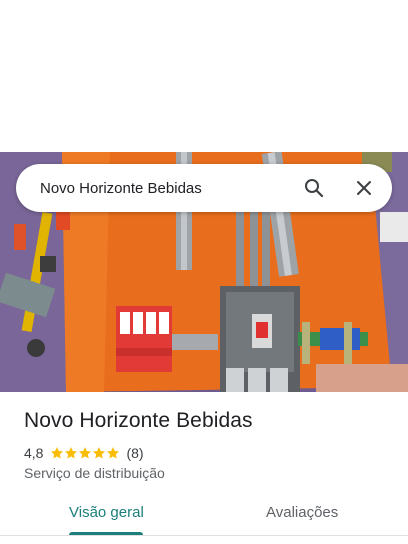  I want to click on rating-stars, so click(85, 453).